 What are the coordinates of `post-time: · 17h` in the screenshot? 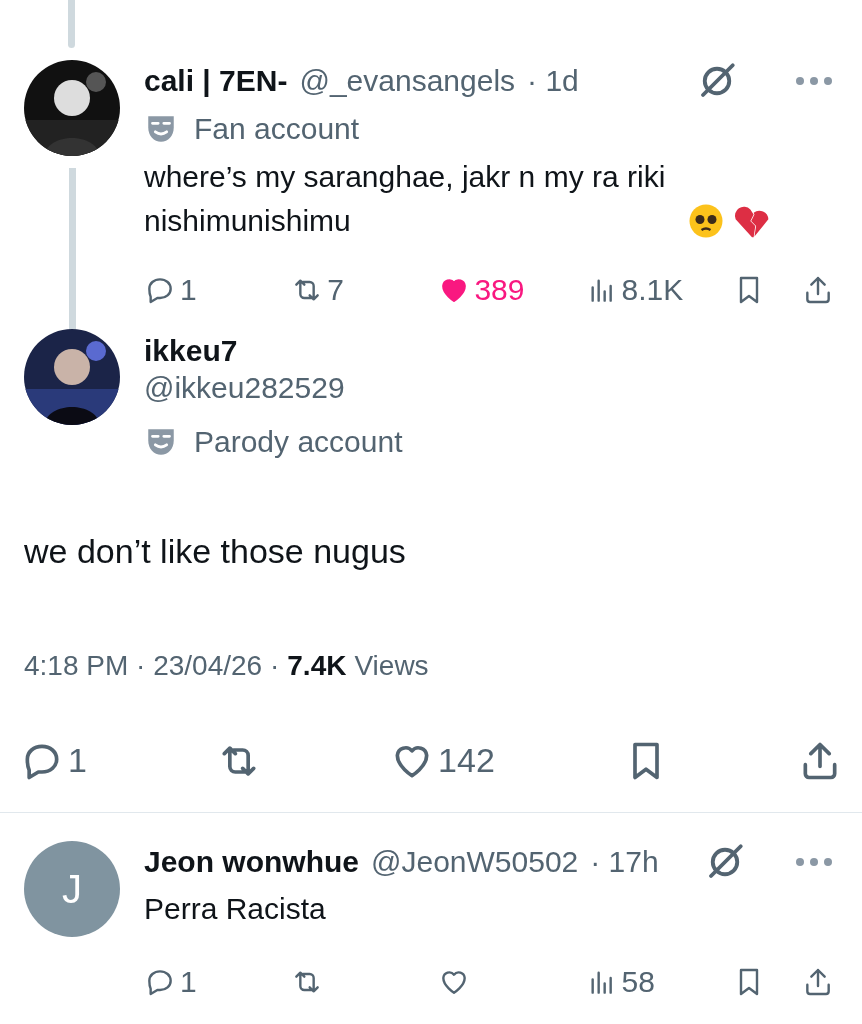 It's located at (624, 862).